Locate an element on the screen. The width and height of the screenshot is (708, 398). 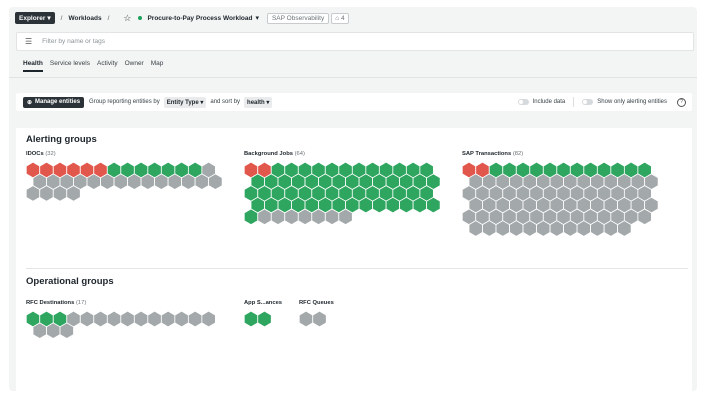
status-dot-icon is located at coordinates (140, 18).